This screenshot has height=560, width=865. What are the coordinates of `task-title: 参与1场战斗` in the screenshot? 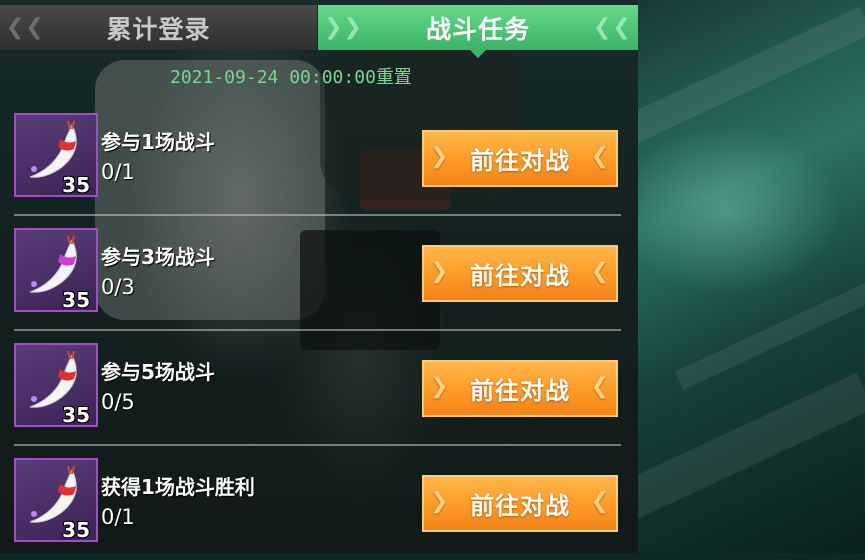 It's located at (158, 142).